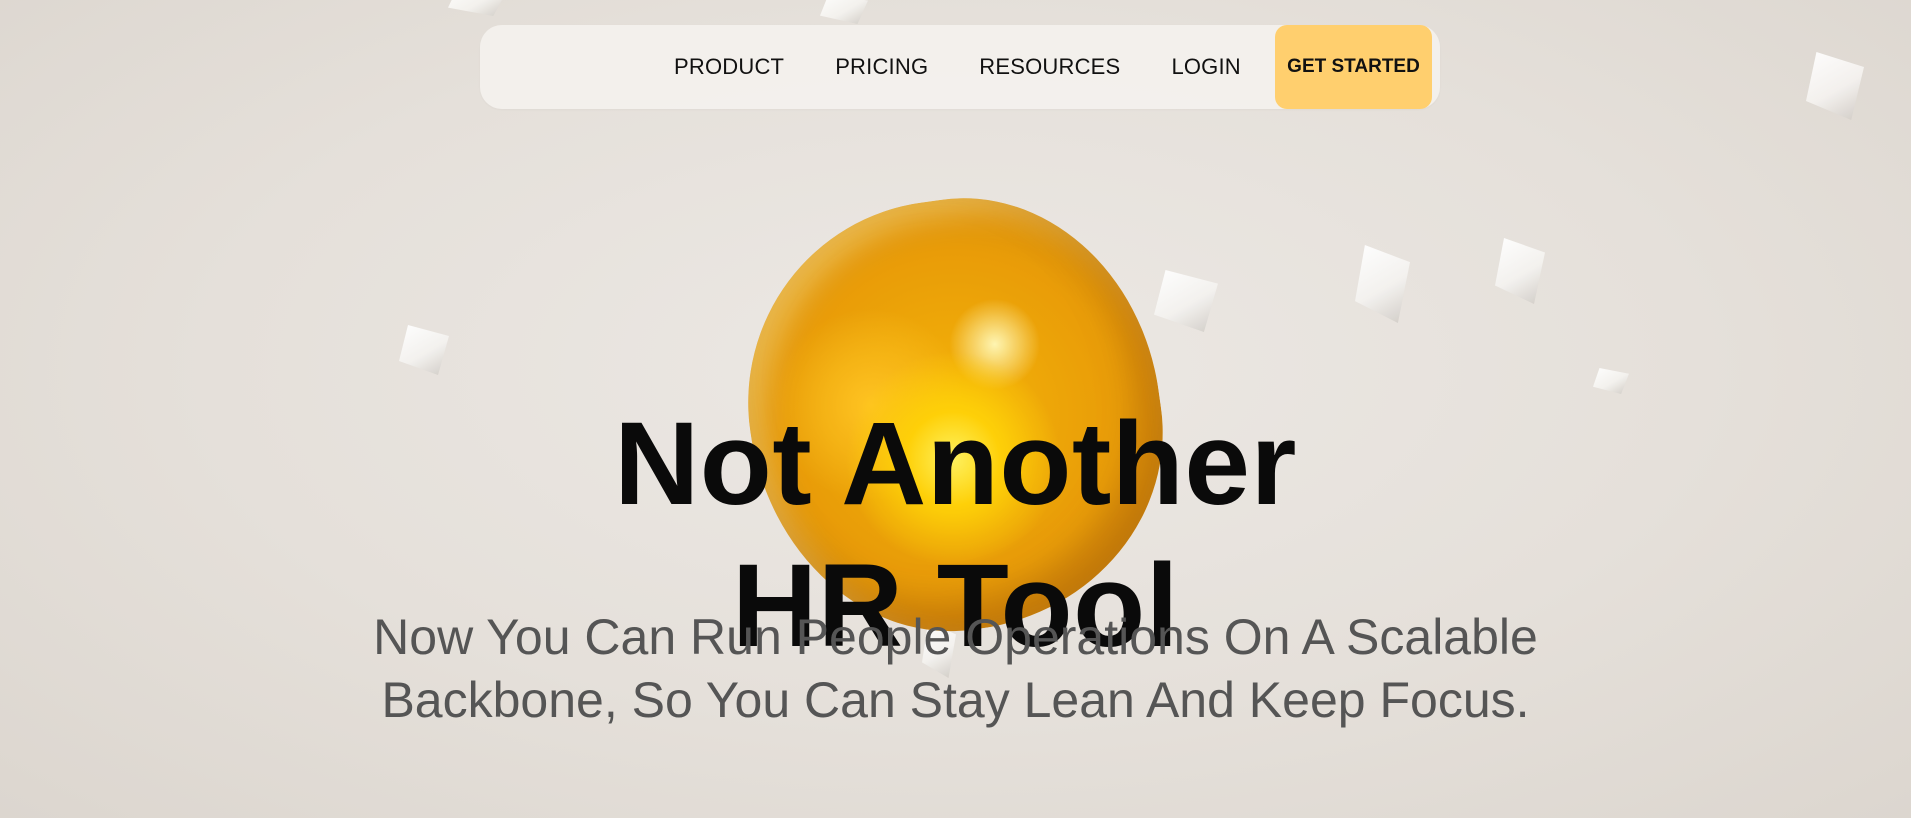 Image resolution: width=1911 pixels, height=818 pixels. What do you see at coordinates (1049, 67) in the screenshot?
I see `nav-link-resources: RESOURCES` at bounding box center [1049, 67].